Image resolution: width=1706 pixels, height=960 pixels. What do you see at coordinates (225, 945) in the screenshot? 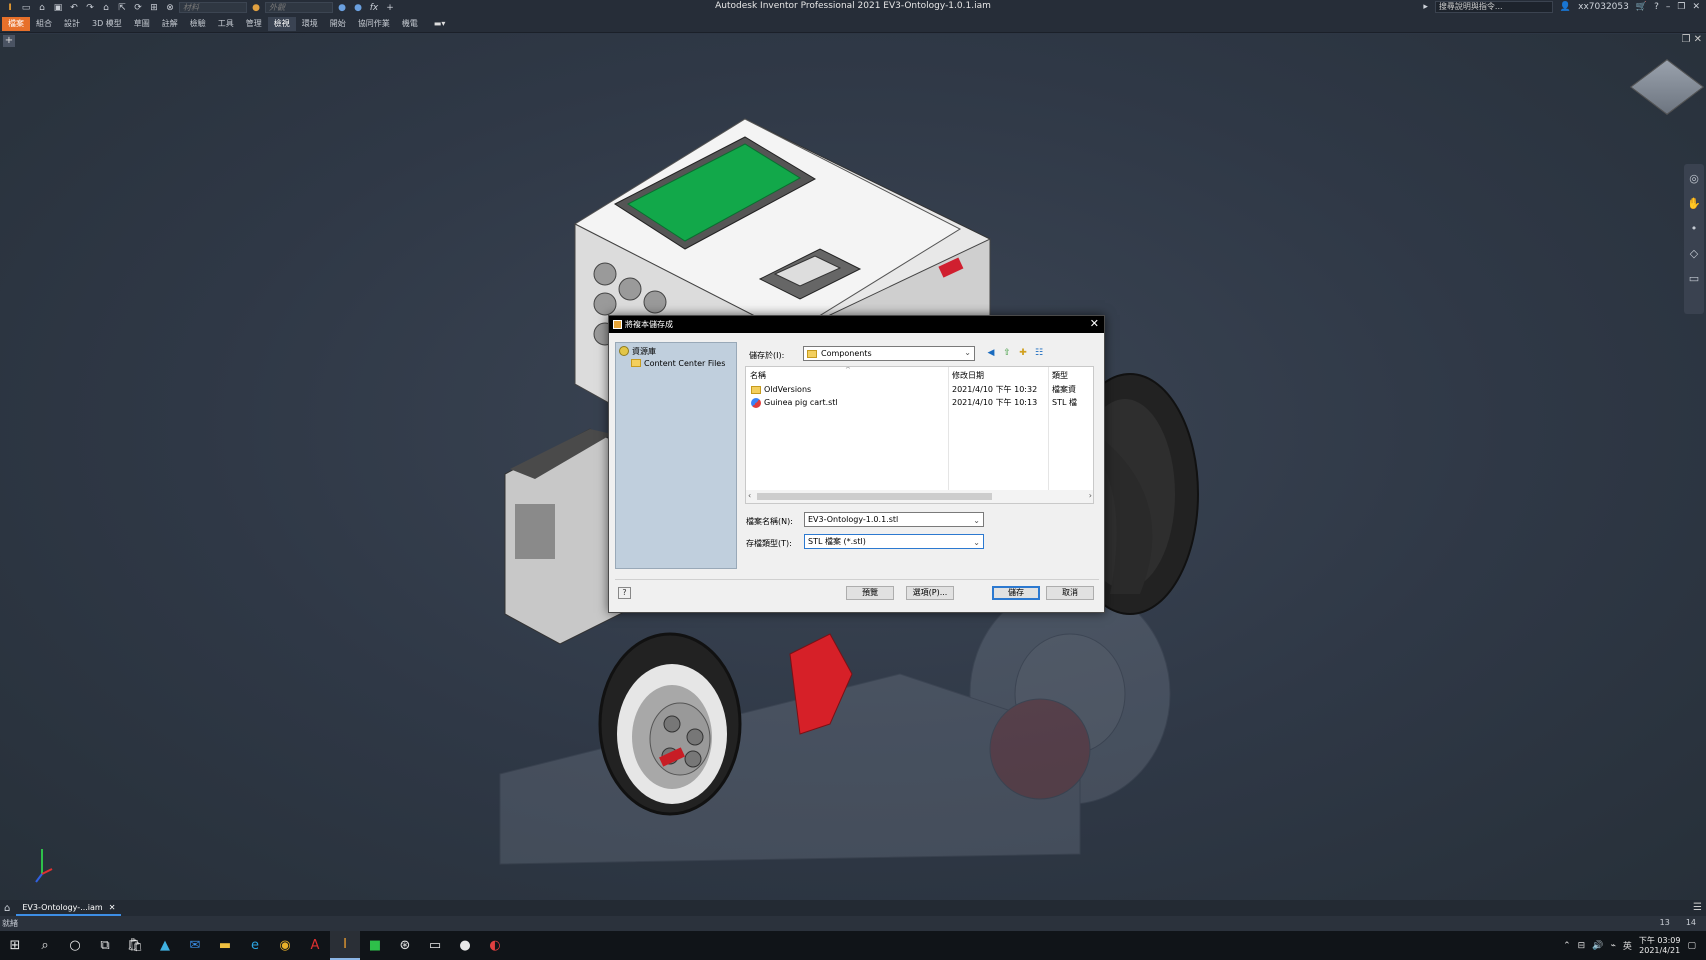
I see `file-explorer-icon: ▬` at bounding box center [225, 945].